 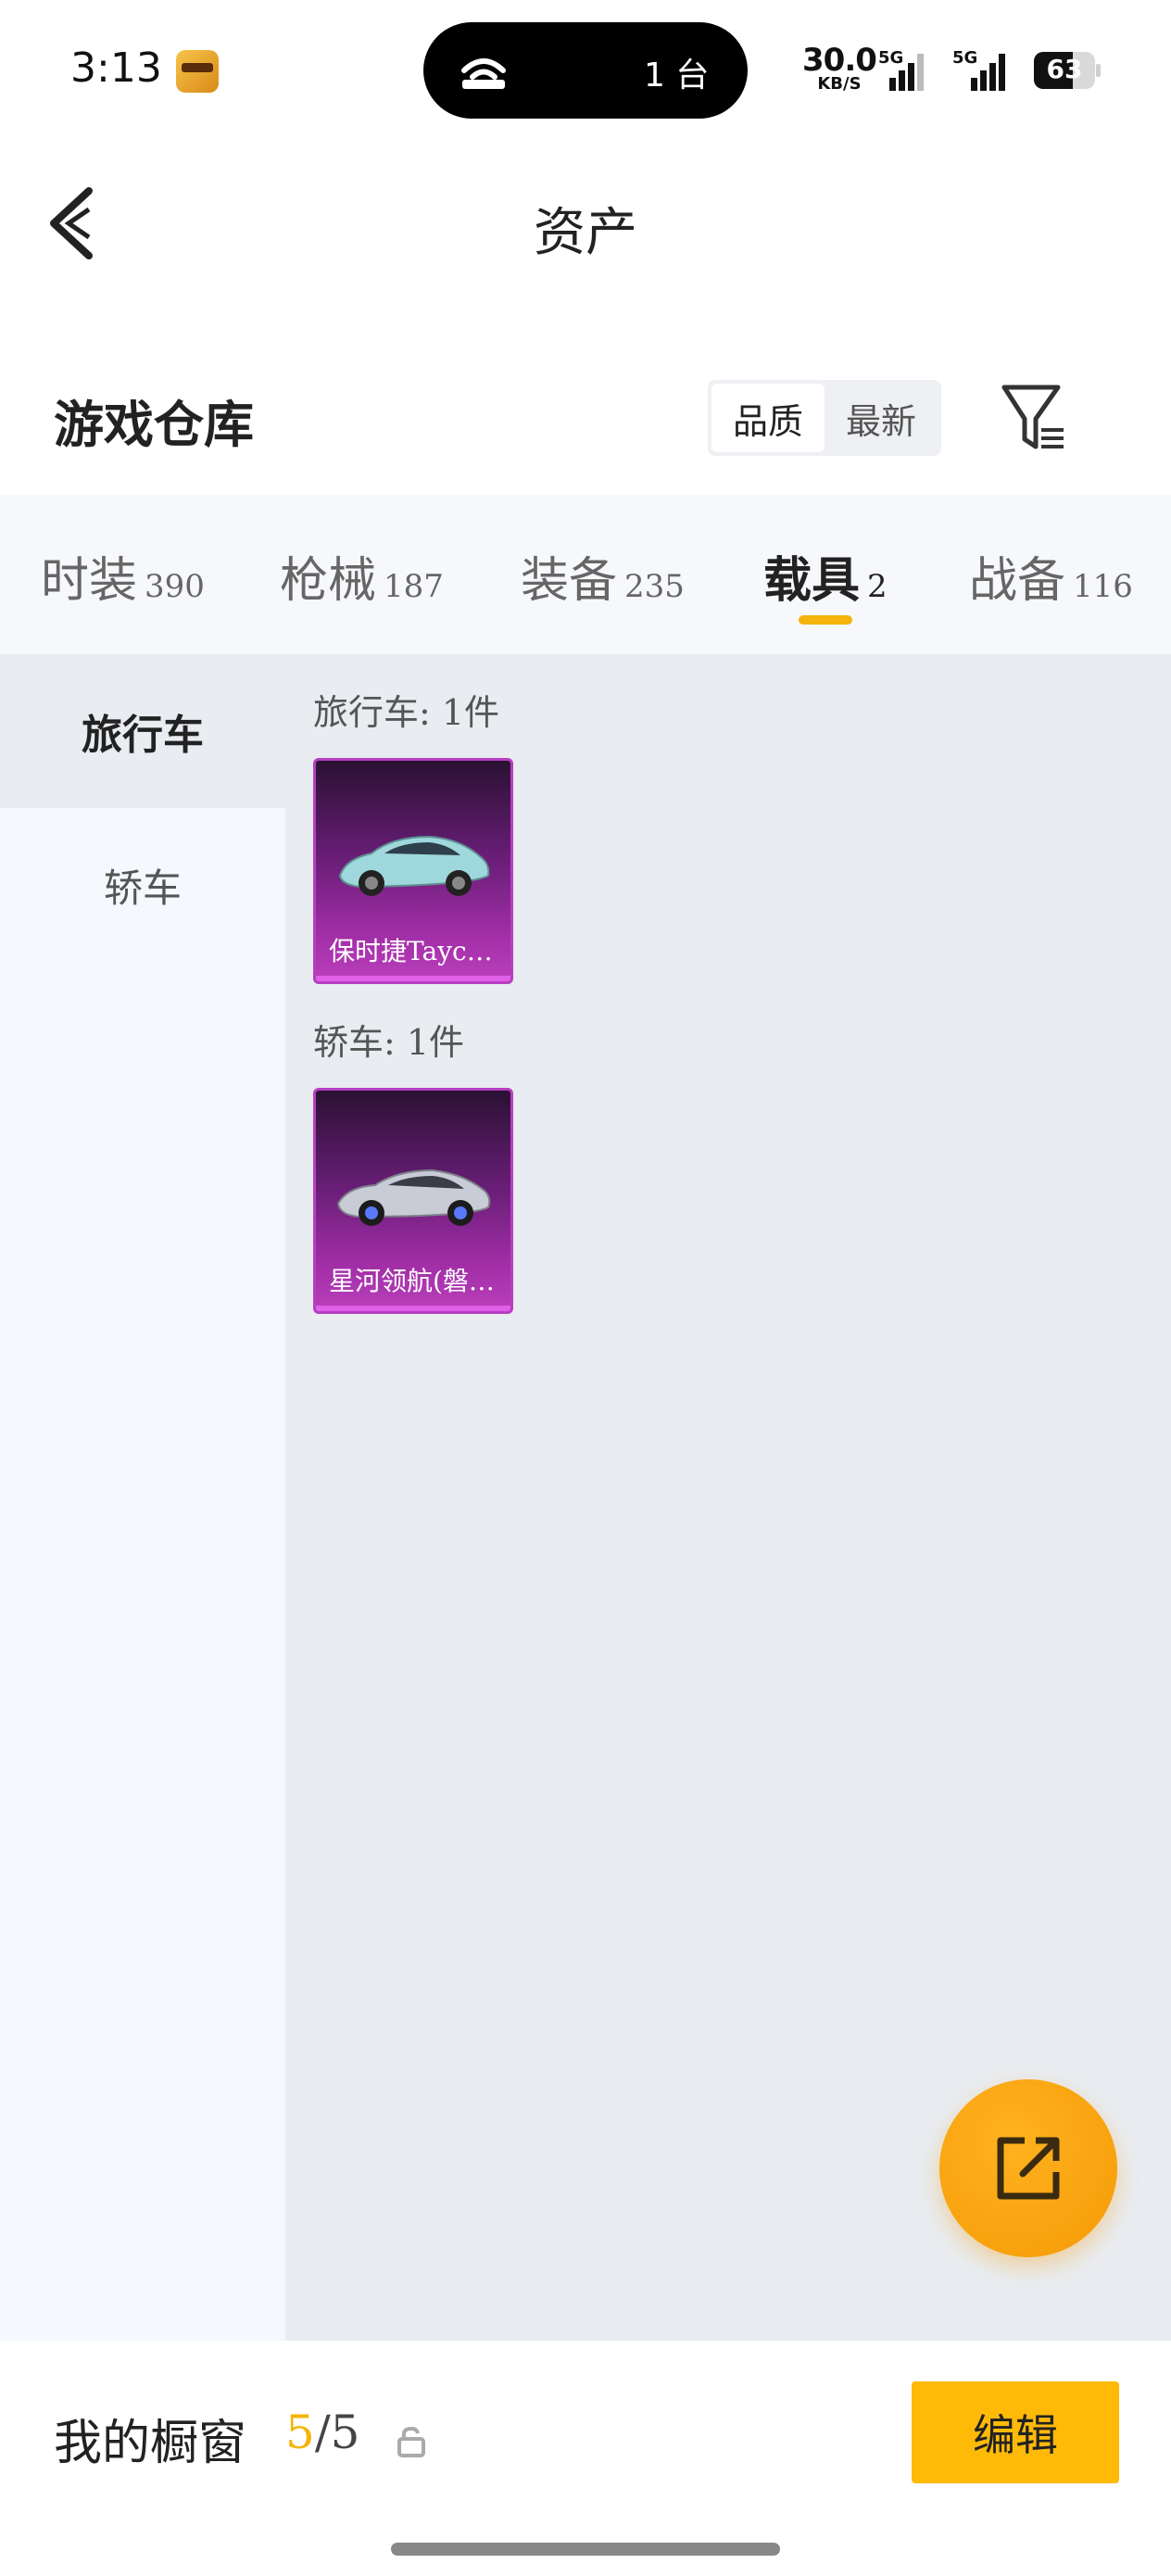 I want to click on sort-option-newest: 最新, so click(x=882, y=418).